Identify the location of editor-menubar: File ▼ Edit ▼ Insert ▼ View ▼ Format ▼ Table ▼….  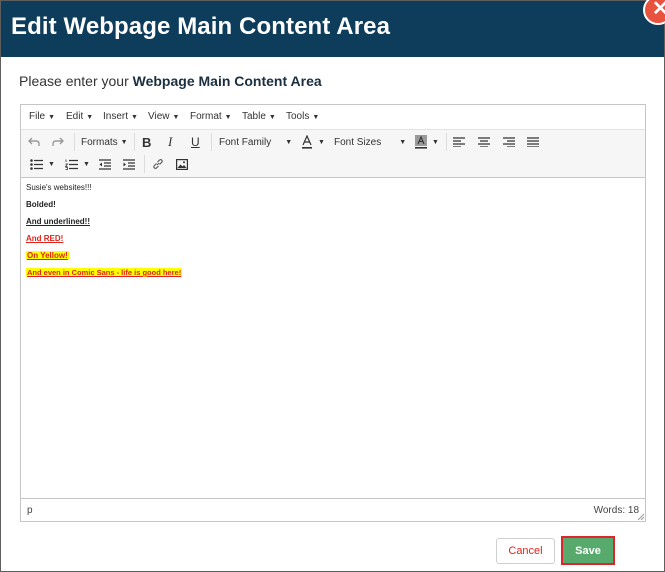
(333, 117).